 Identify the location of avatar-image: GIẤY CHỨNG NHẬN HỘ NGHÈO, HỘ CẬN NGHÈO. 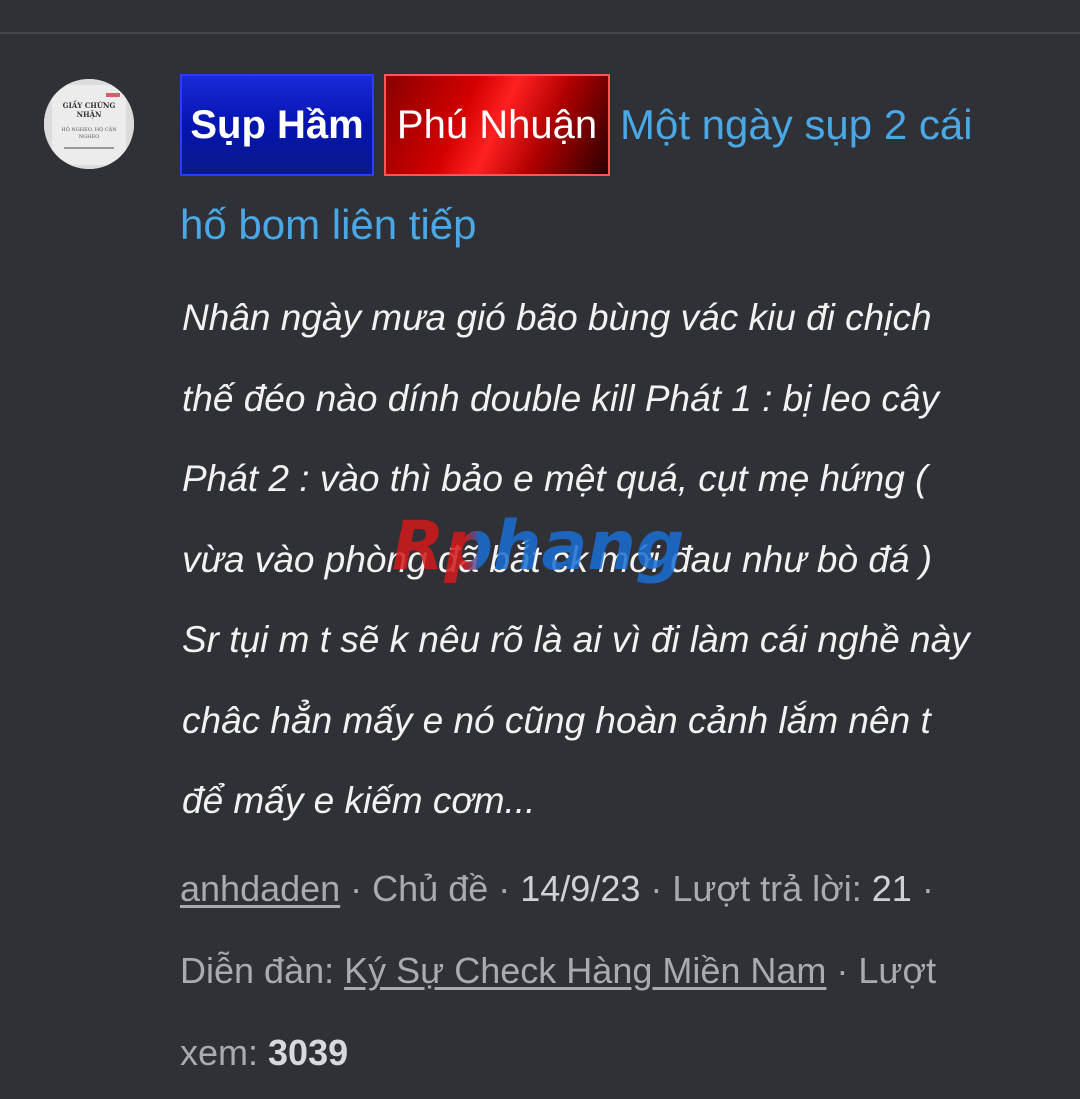
(89, 124).